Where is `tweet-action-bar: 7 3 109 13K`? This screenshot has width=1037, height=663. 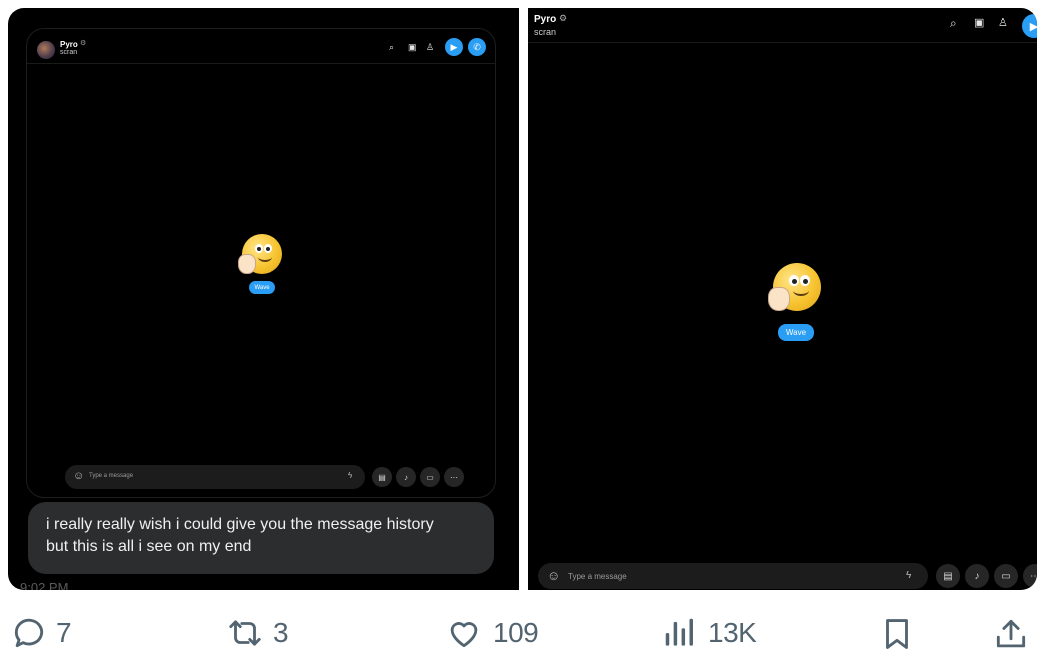
tweet-action-bar: 7 3 109 13K is located at coordinates (518, 631).